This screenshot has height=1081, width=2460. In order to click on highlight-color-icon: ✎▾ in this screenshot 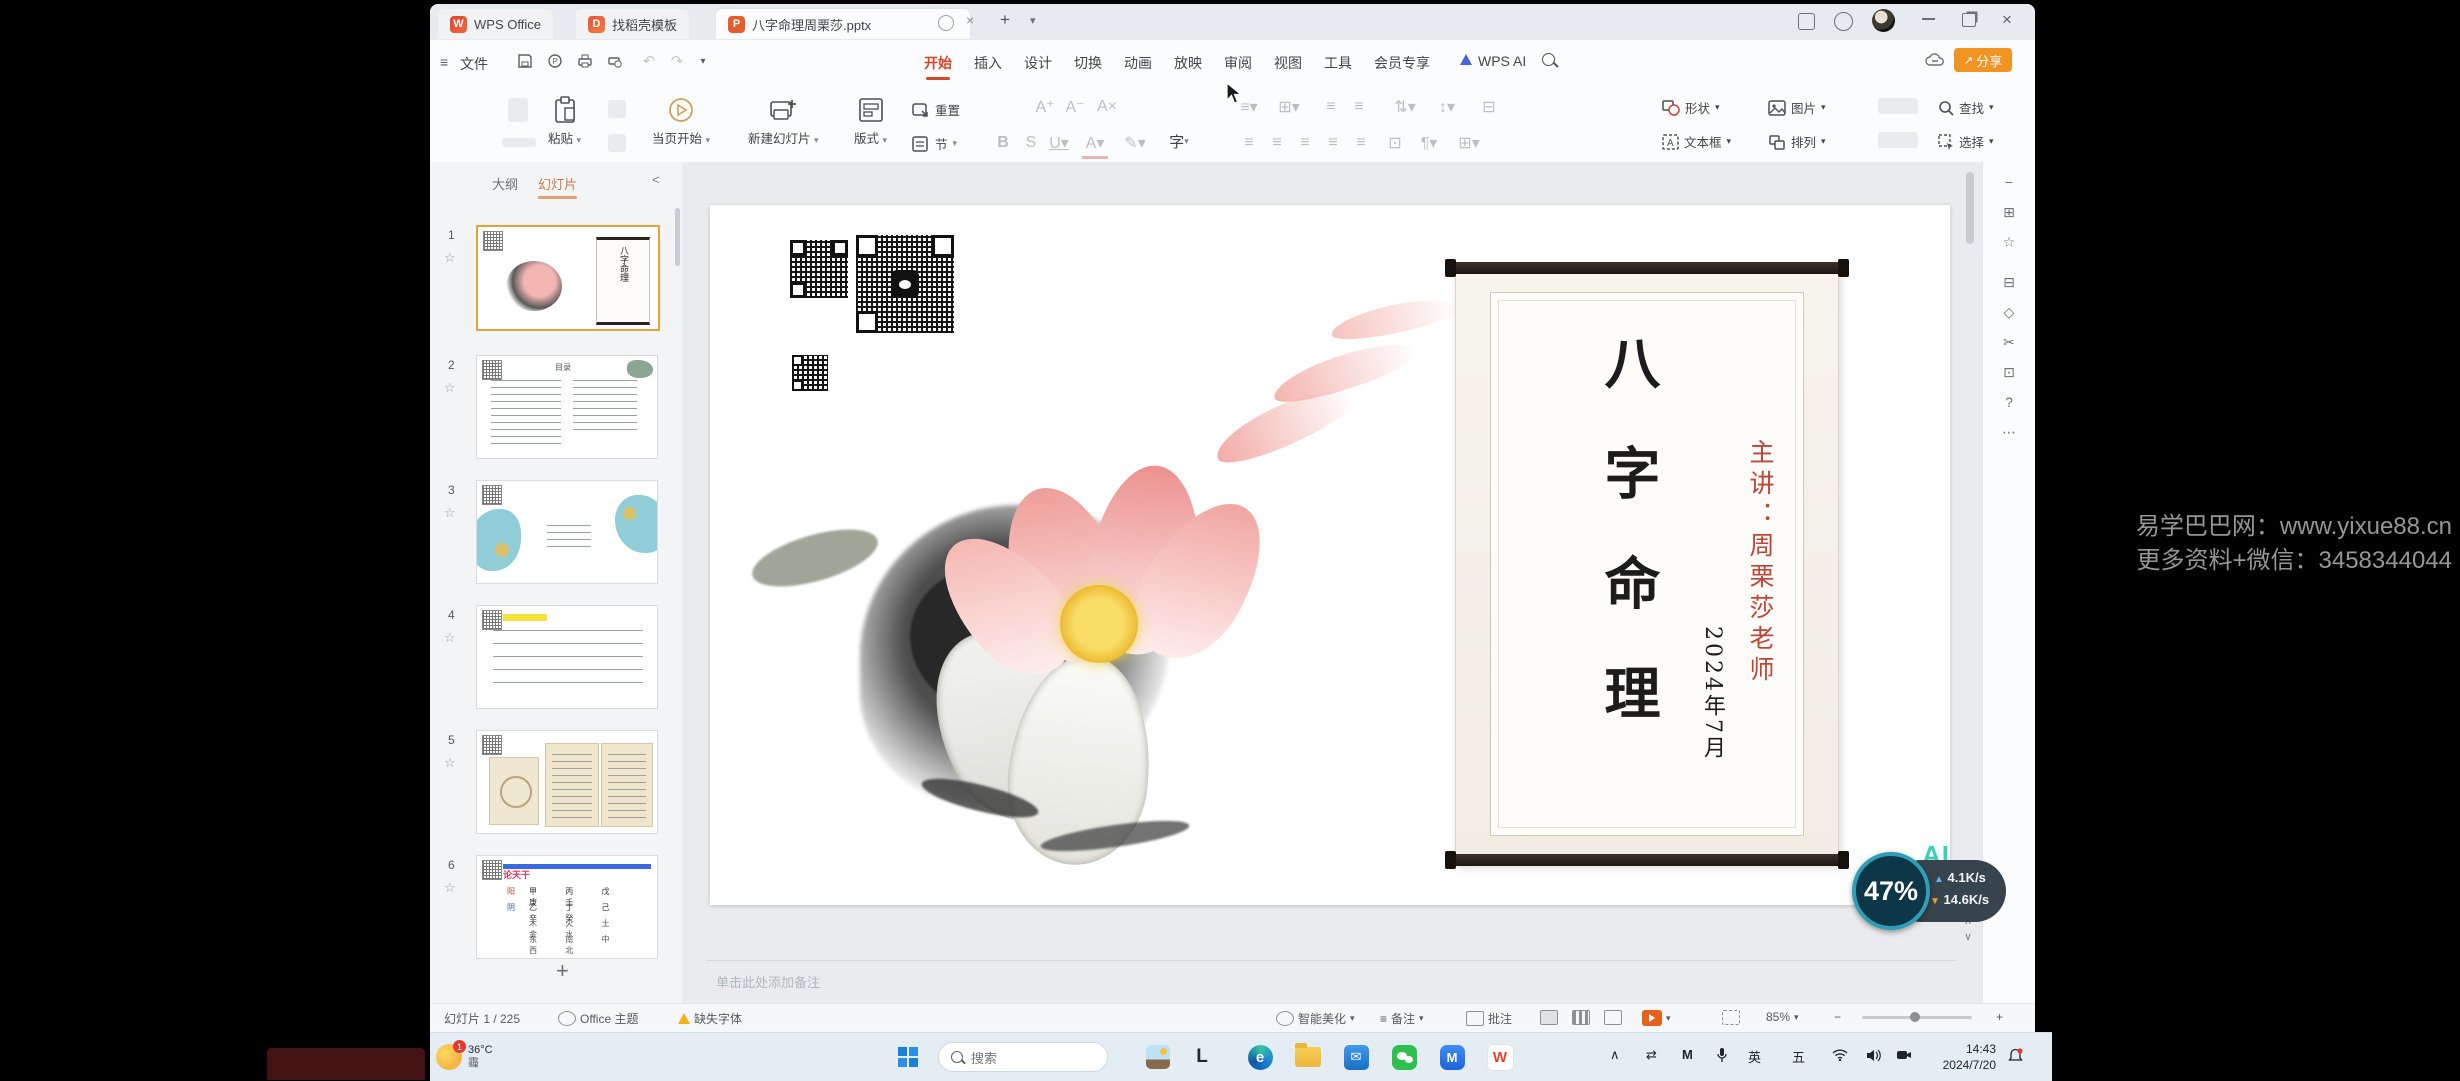, I will do `click(1135, 143)`.